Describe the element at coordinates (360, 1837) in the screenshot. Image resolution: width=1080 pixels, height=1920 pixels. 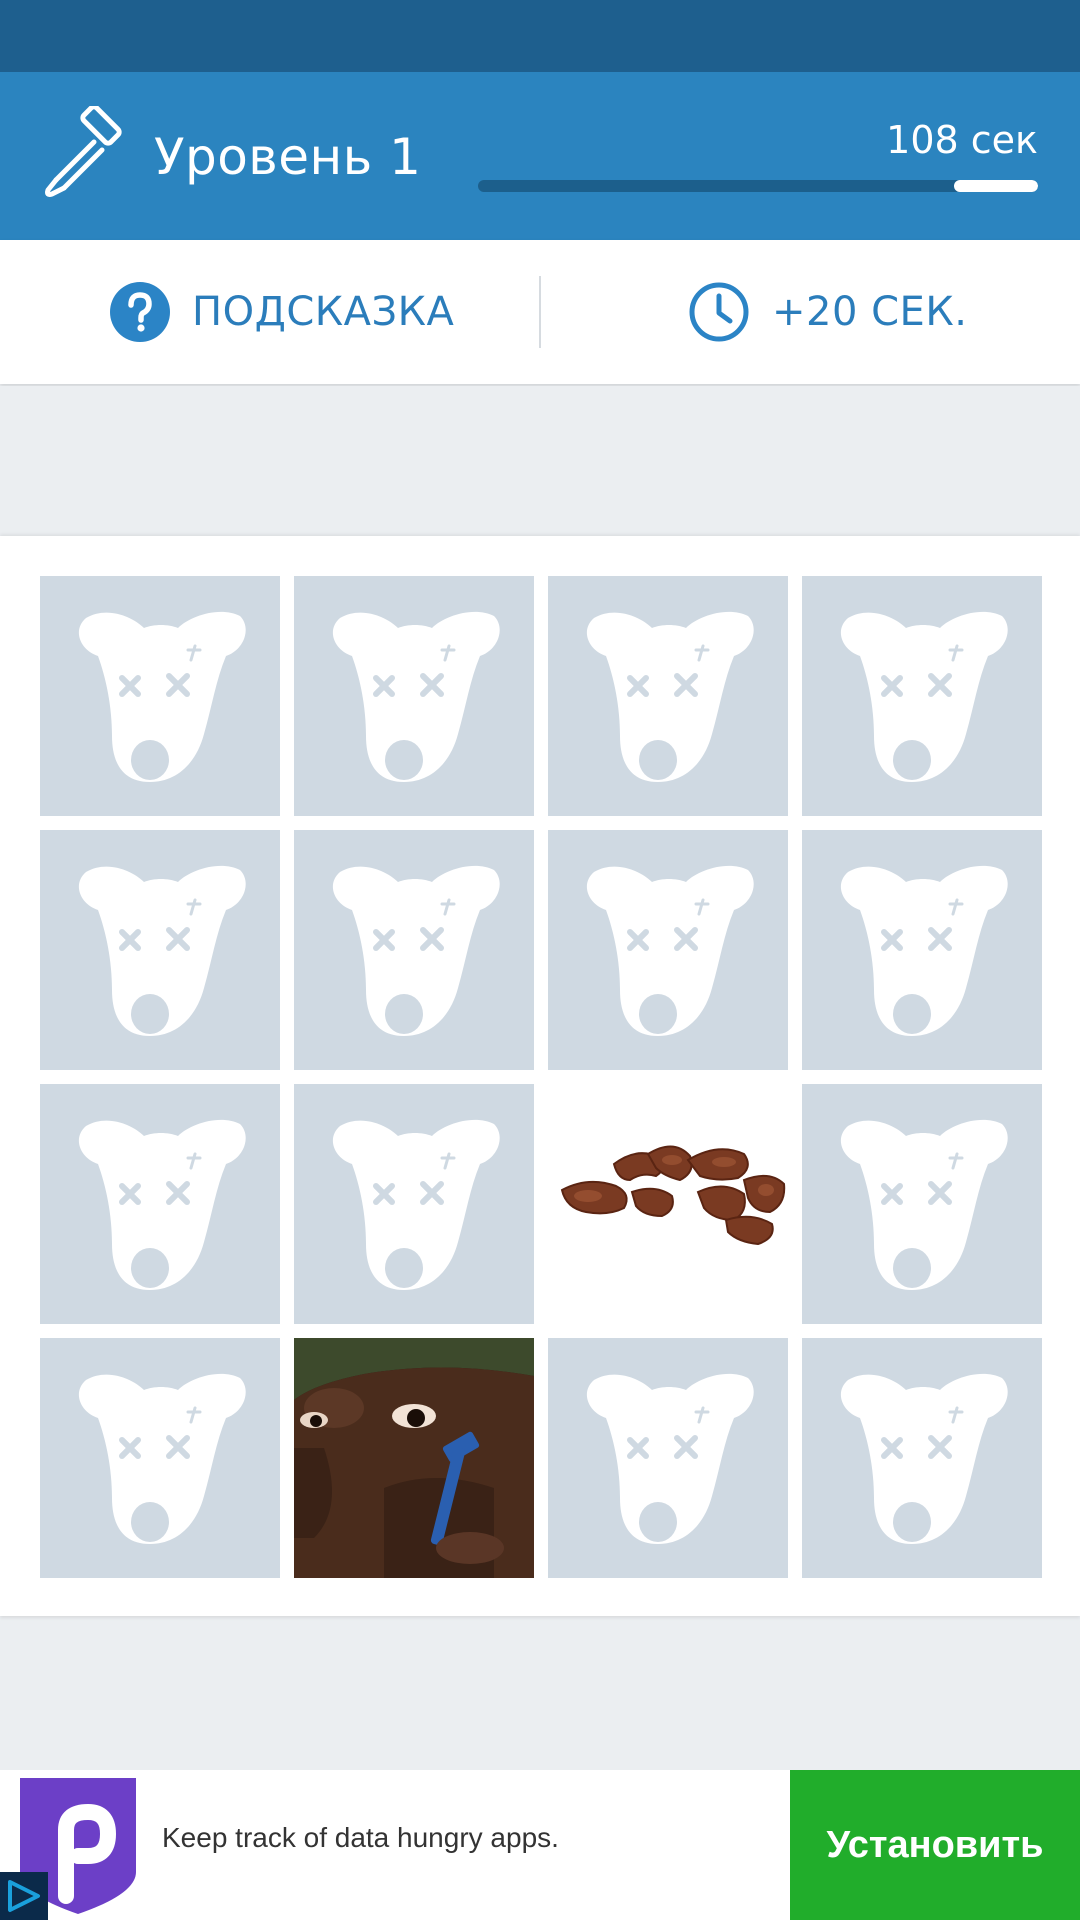
I see `ad-text: Keep track of data hungry apps.` at that location.